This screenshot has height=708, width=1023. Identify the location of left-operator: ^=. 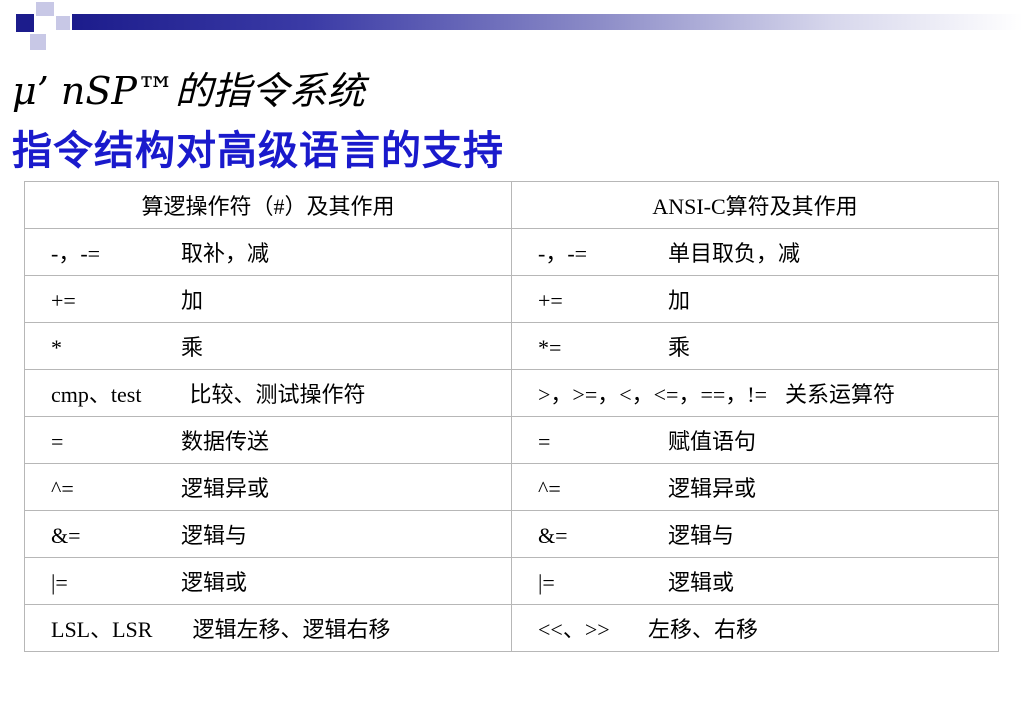
(62, 488).